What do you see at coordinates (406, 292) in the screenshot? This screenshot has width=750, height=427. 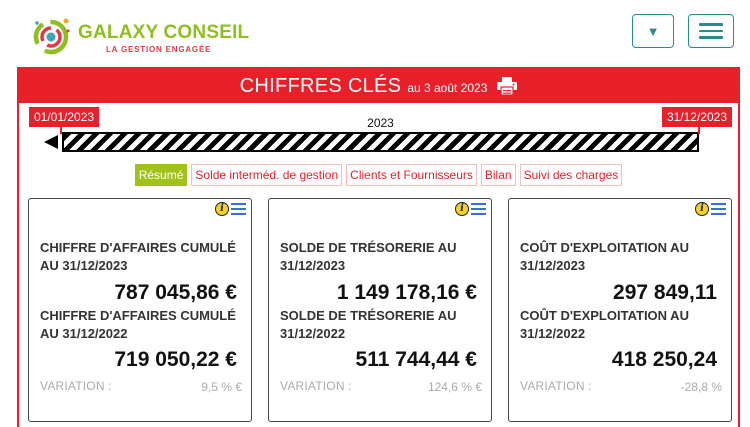 I see `kpi-current-value: 1 149 178,16 €` at bounding box center [406, 292].